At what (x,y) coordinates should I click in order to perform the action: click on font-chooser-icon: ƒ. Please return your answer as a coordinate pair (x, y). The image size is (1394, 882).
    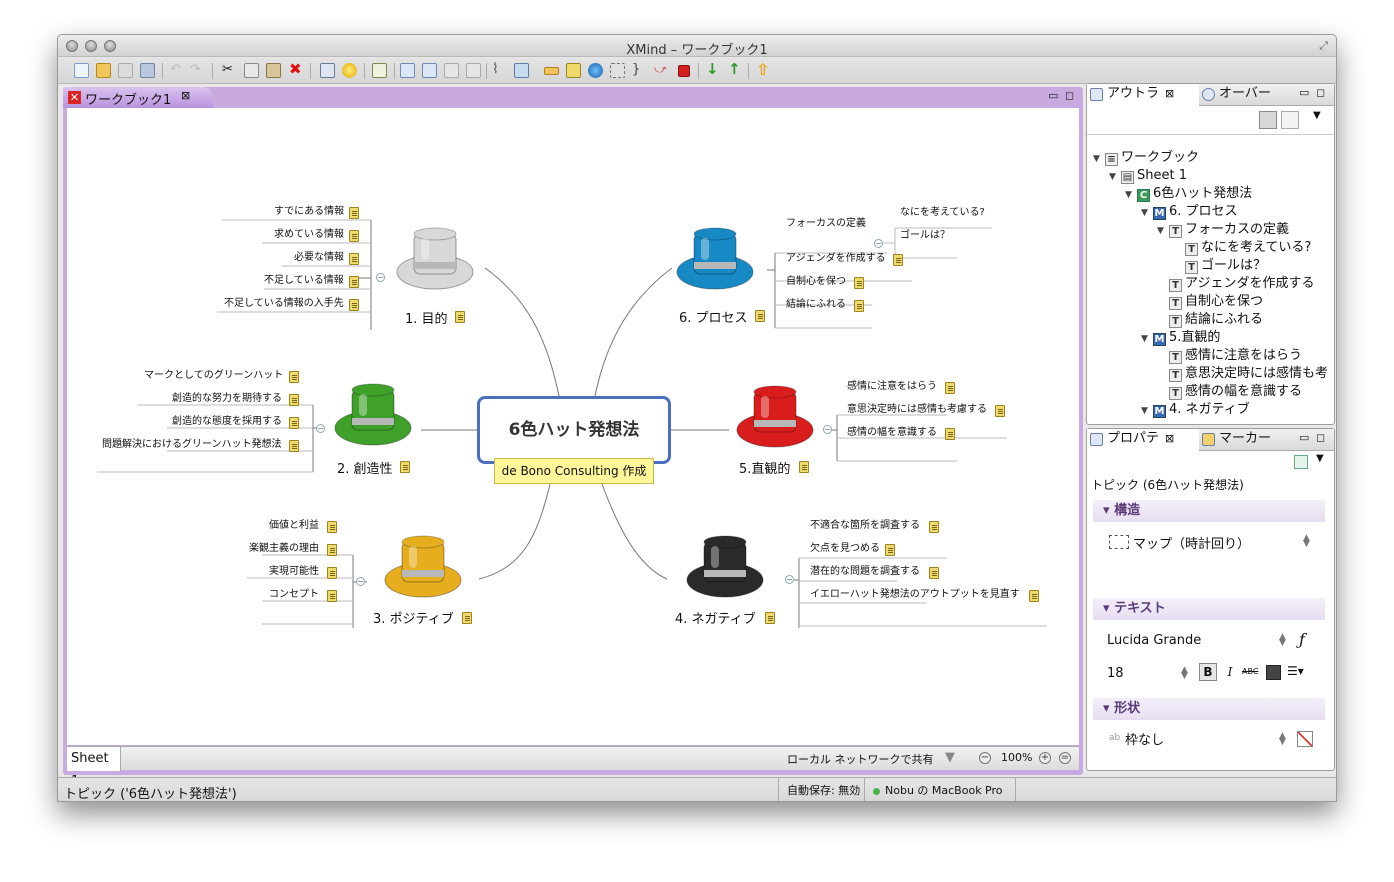
    Looking at the image, I should click on (1302, 639).